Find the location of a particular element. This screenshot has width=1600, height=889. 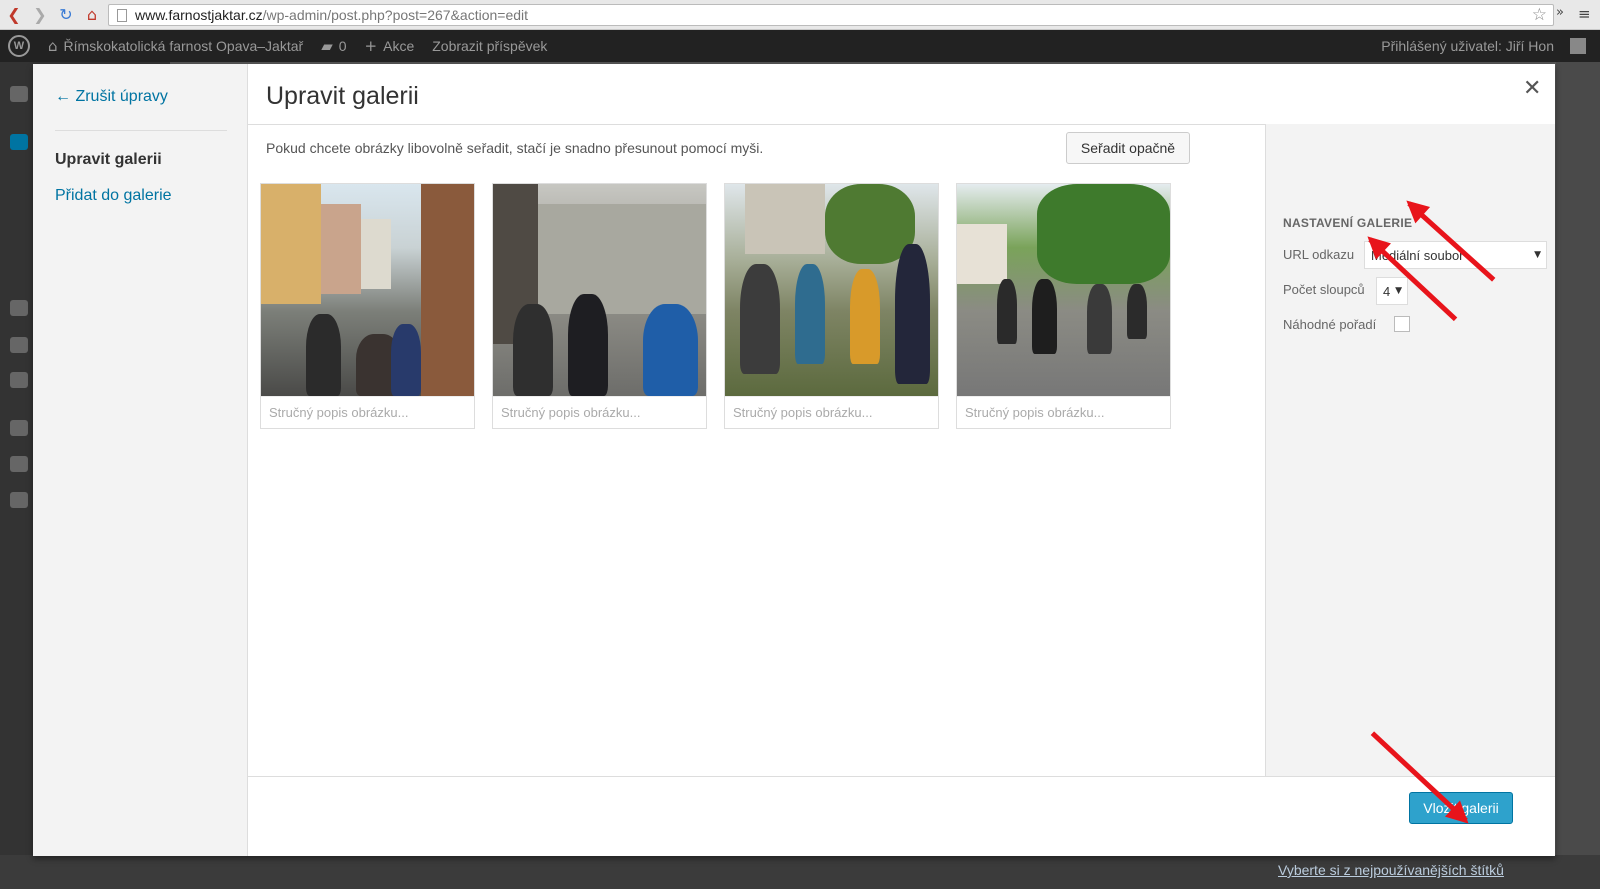

comment-icon: ▰ is located at coordinates (327, 46).